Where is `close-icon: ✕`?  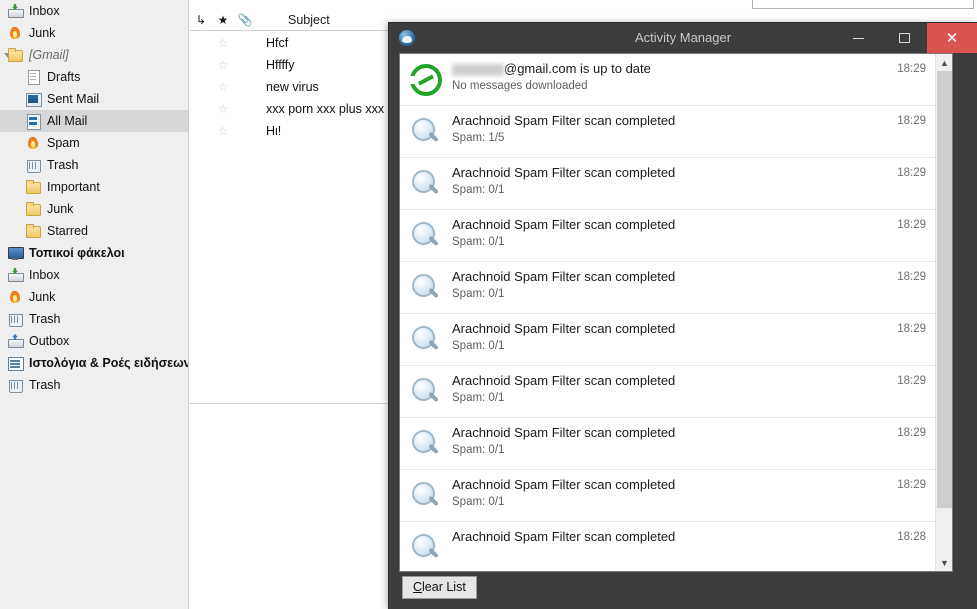 close-icon: ✕ is located at coordinates (952, 38).